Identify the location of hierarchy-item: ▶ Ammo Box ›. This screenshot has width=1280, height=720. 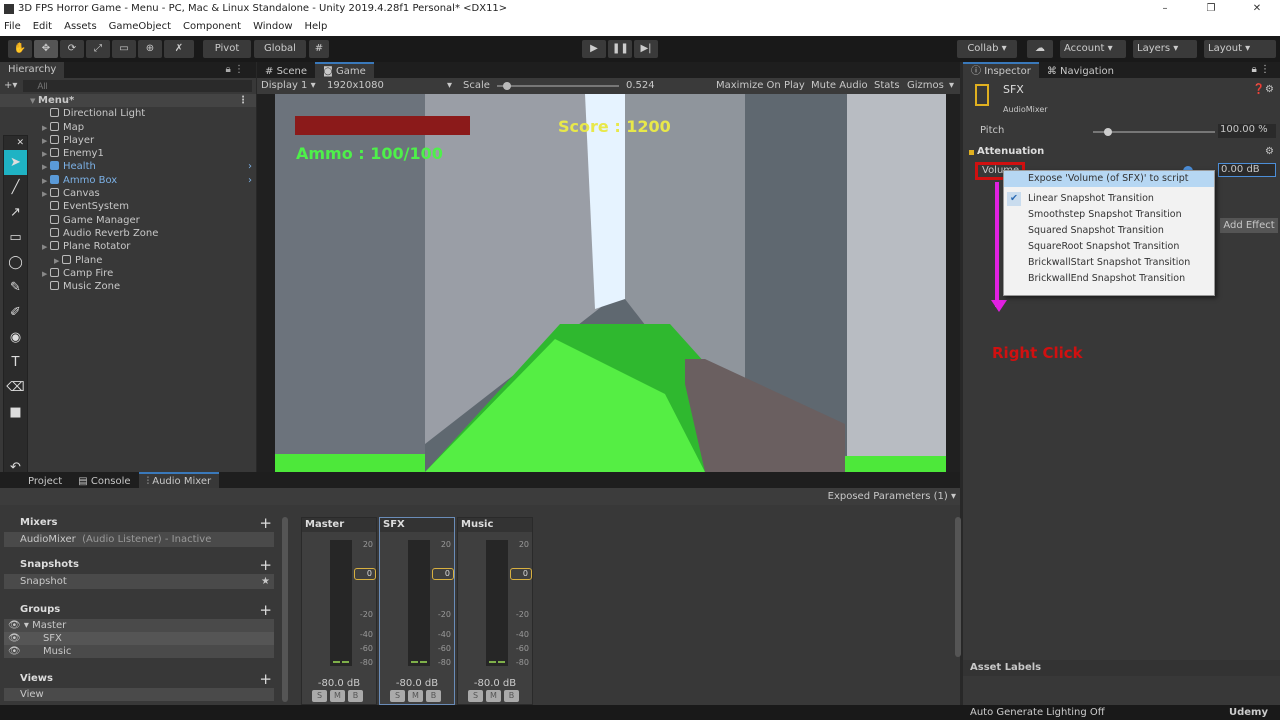
(128, 180).